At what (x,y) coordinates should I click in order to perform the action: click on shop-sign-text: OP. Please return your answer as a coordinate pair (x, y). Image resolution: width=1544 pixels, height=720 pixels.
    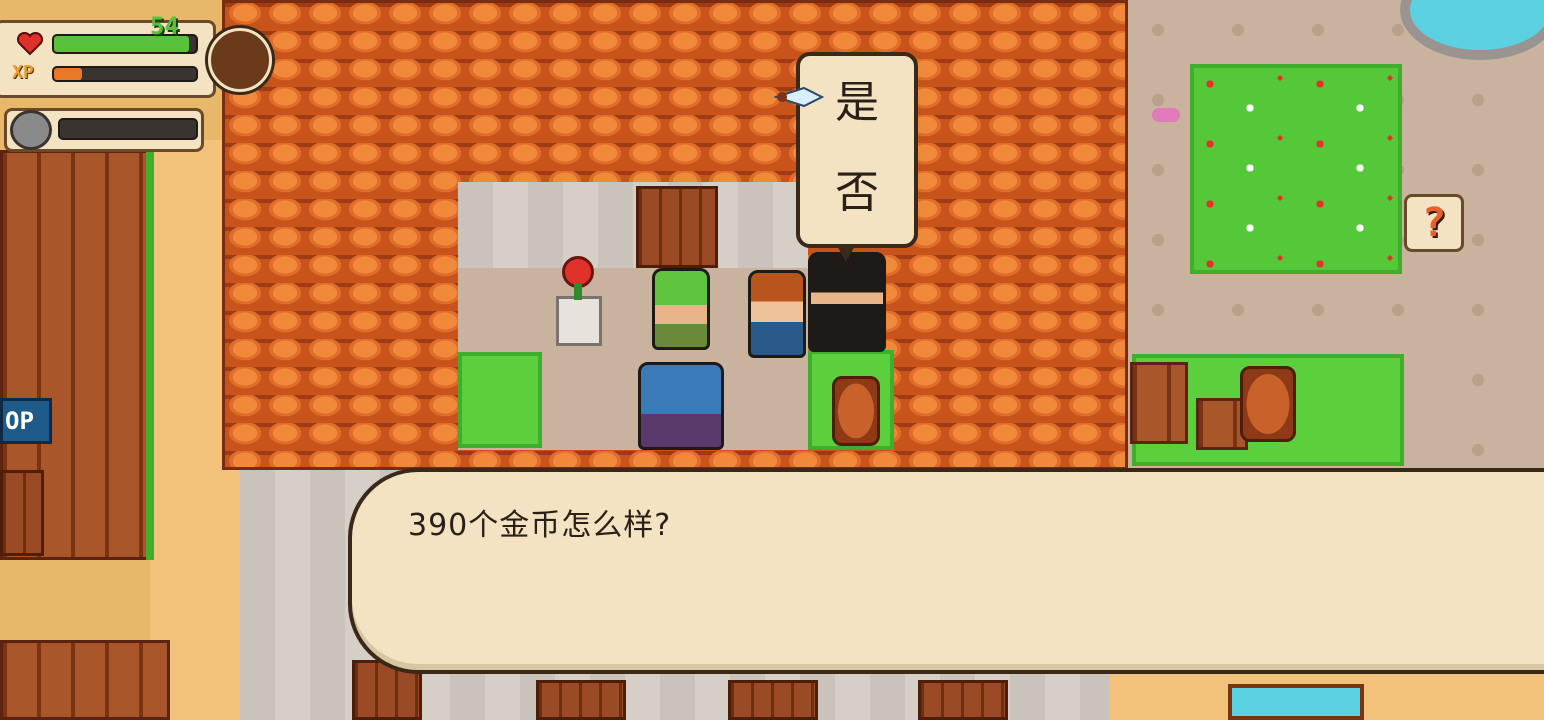
    Looking at the image, I should click on (19, 421).